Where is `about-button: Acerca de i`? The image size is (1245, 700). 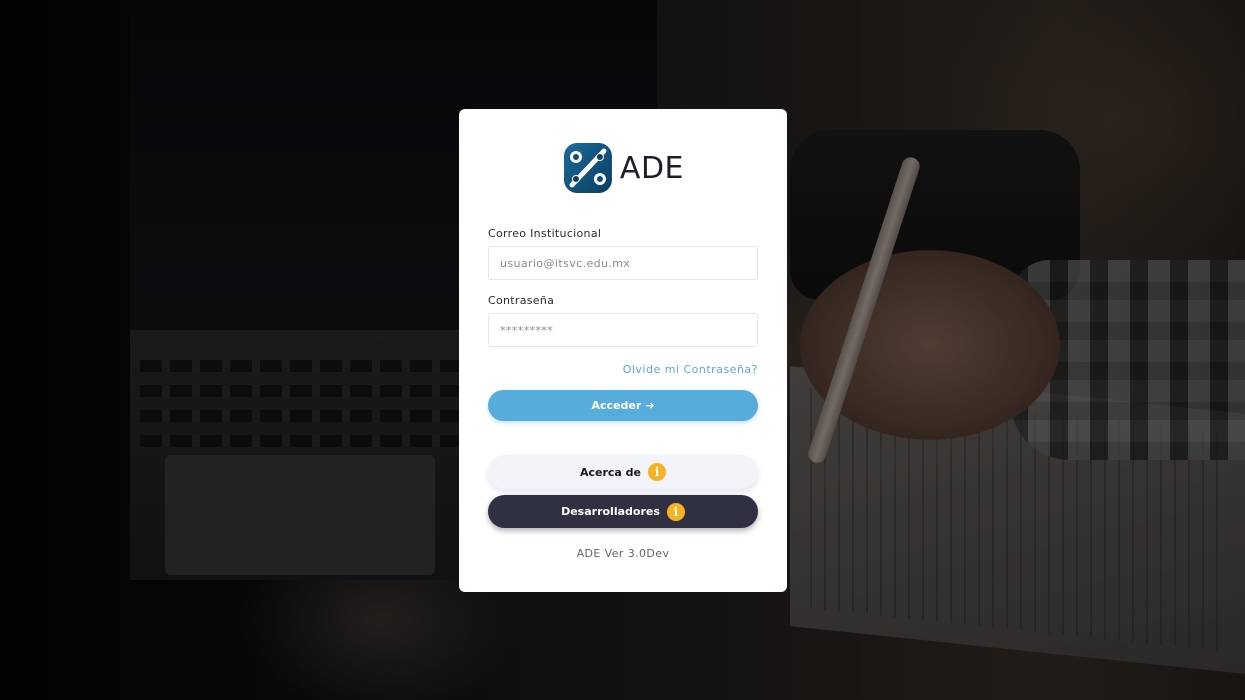 about-button: Acerca de i is located at coordinates (623, 472).